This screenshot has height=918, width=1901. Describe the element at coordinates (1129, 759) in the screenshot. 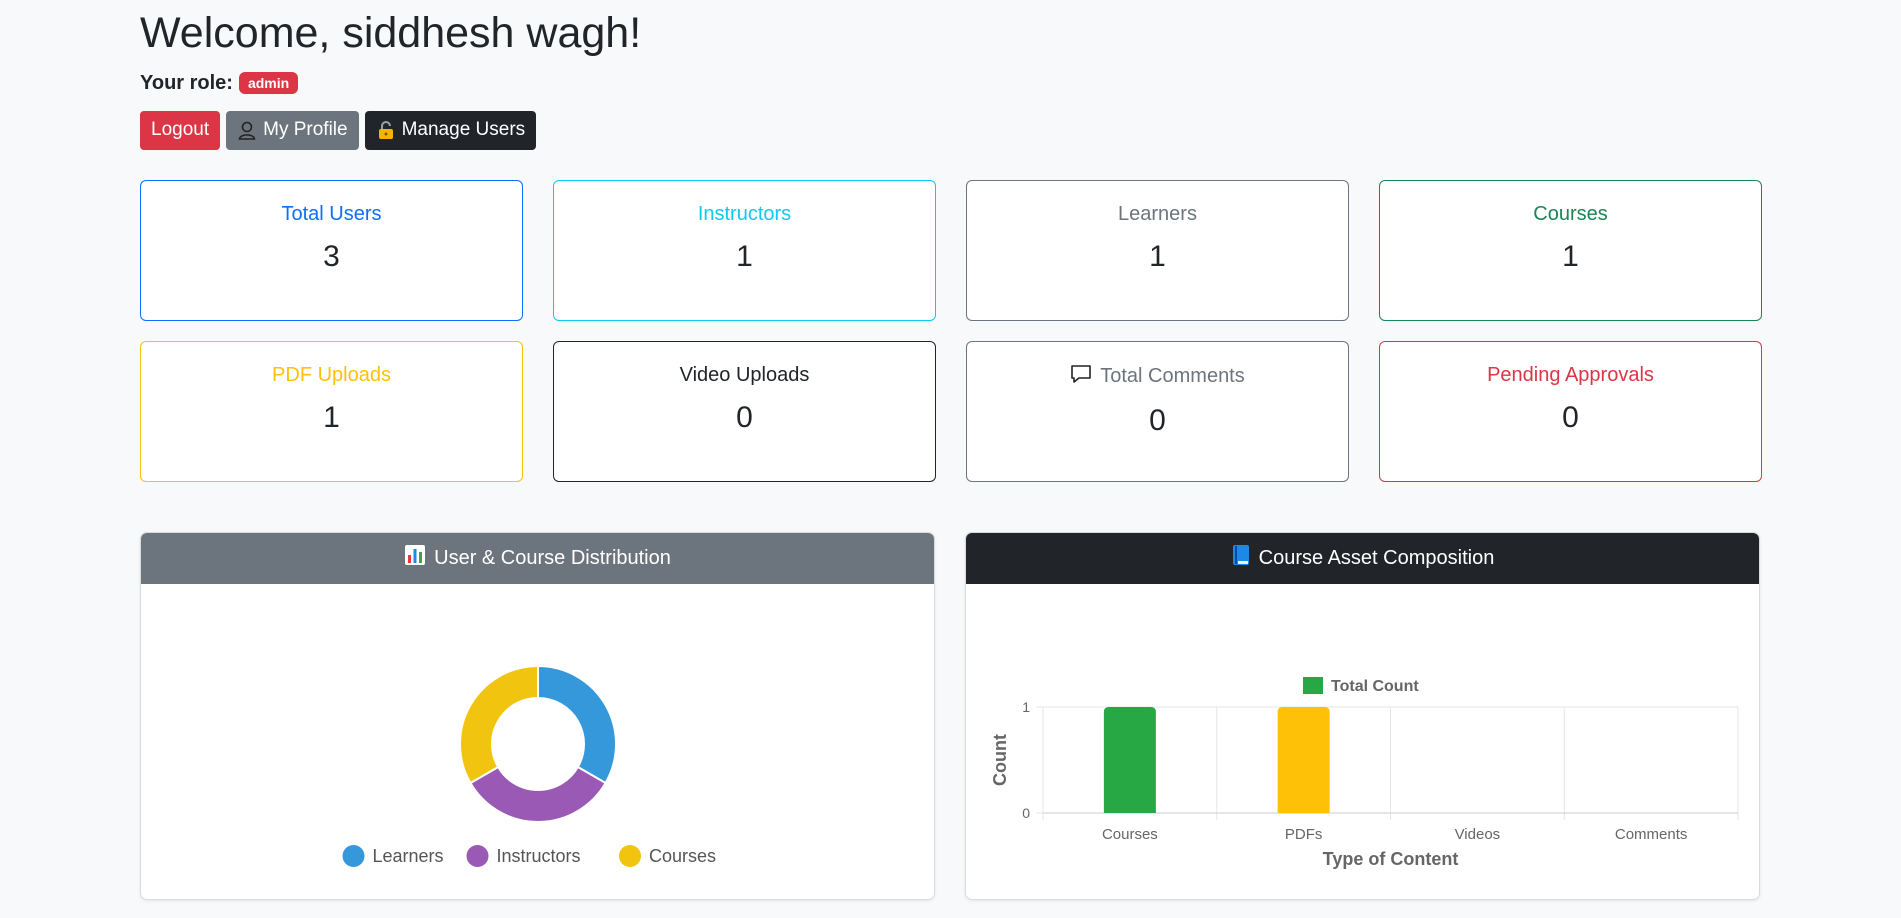

I see `bar-courses` at that location.